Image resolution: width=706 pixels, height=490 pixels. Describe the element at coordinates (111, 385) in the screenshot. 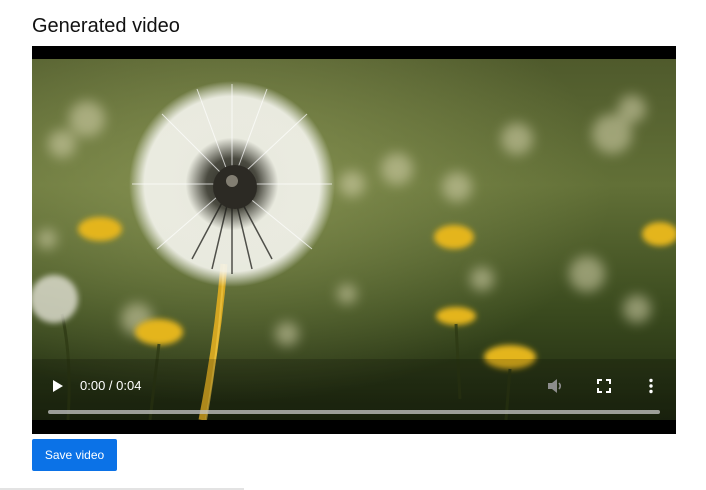

I see `time-display: 0:00 / 0:04` at that location.